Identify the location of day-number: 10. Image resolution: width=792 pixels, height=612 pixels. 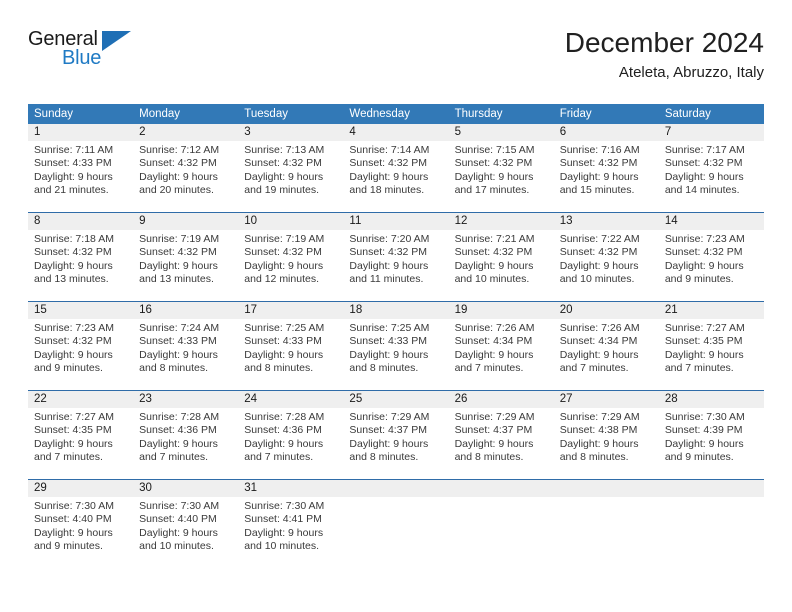
(290, 221).